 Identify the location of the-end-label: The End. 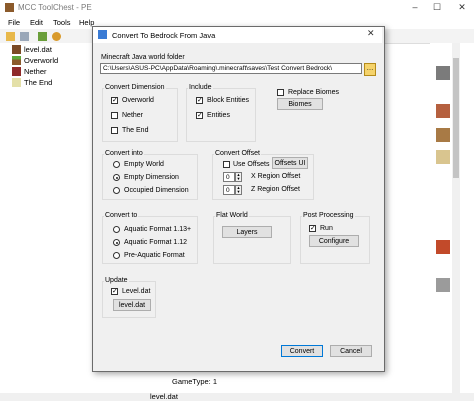
(135, 130).